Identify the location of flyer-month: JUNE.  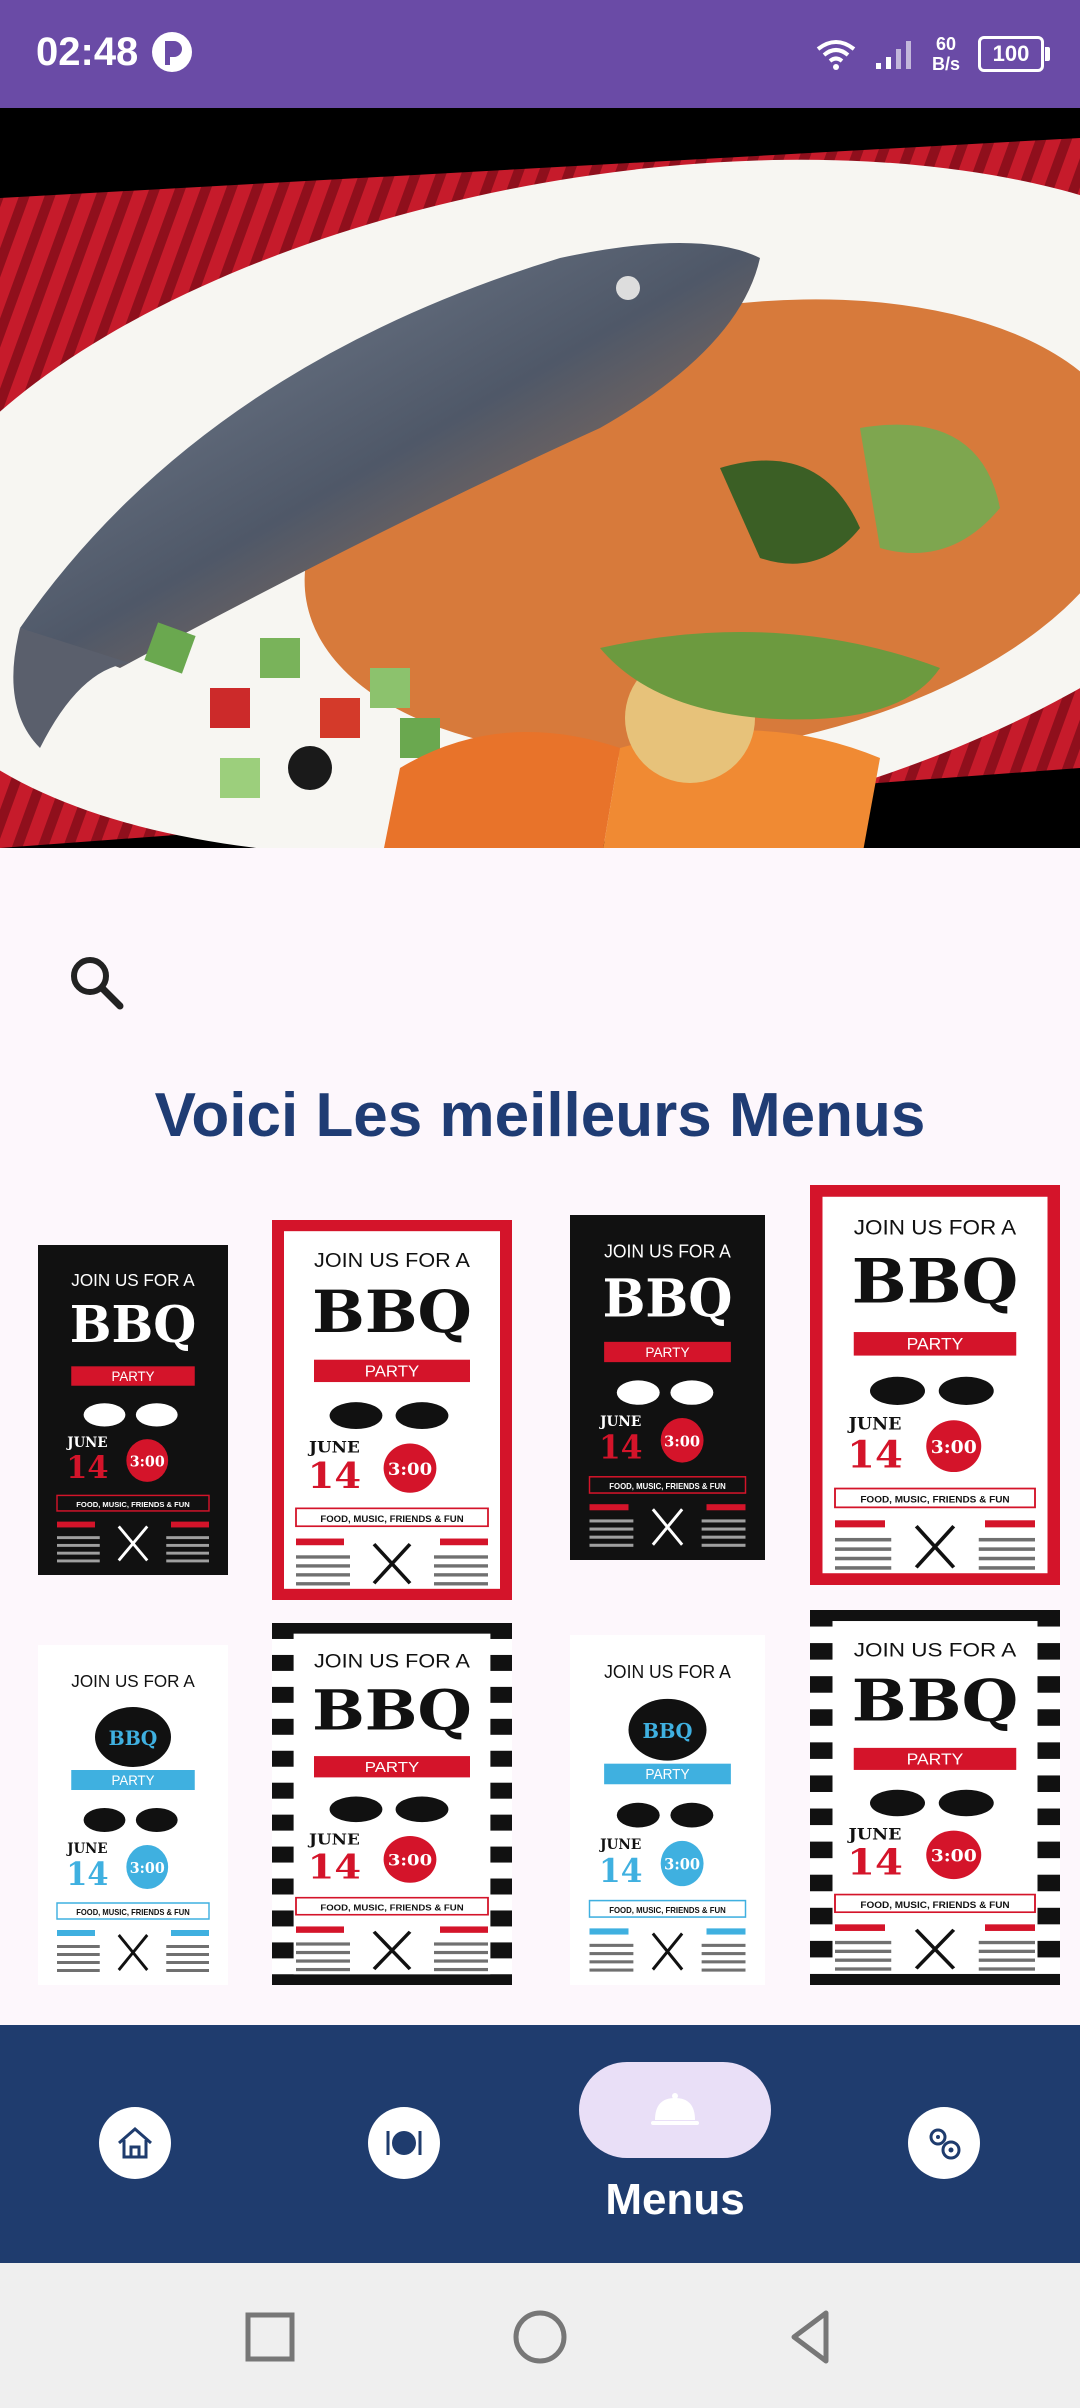
(333, 1839).